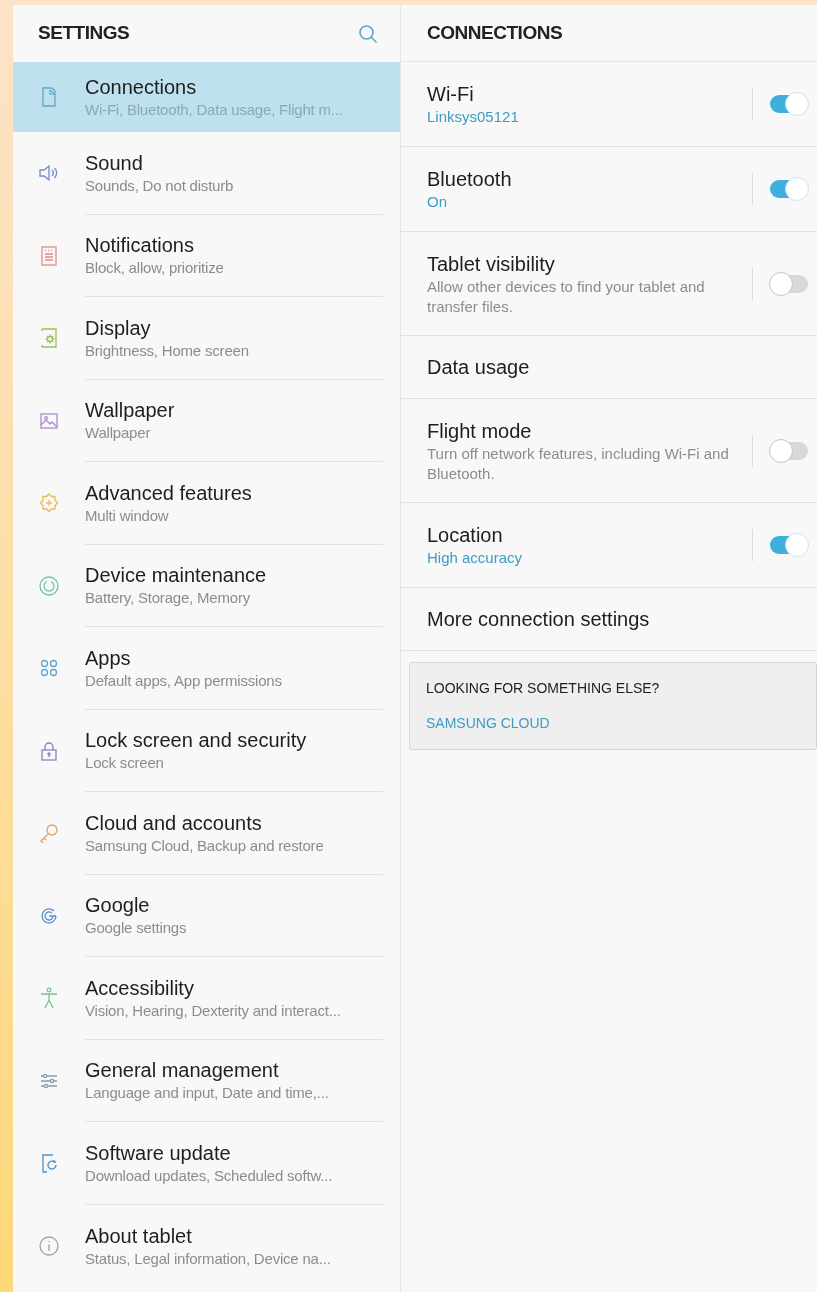 The width and height of the screenshot is (817, 1292). What do you see at coordinates (609, 189) in the screenshot?
I see `connection-row: Bluetooth On` at bounding box center [609, 189].